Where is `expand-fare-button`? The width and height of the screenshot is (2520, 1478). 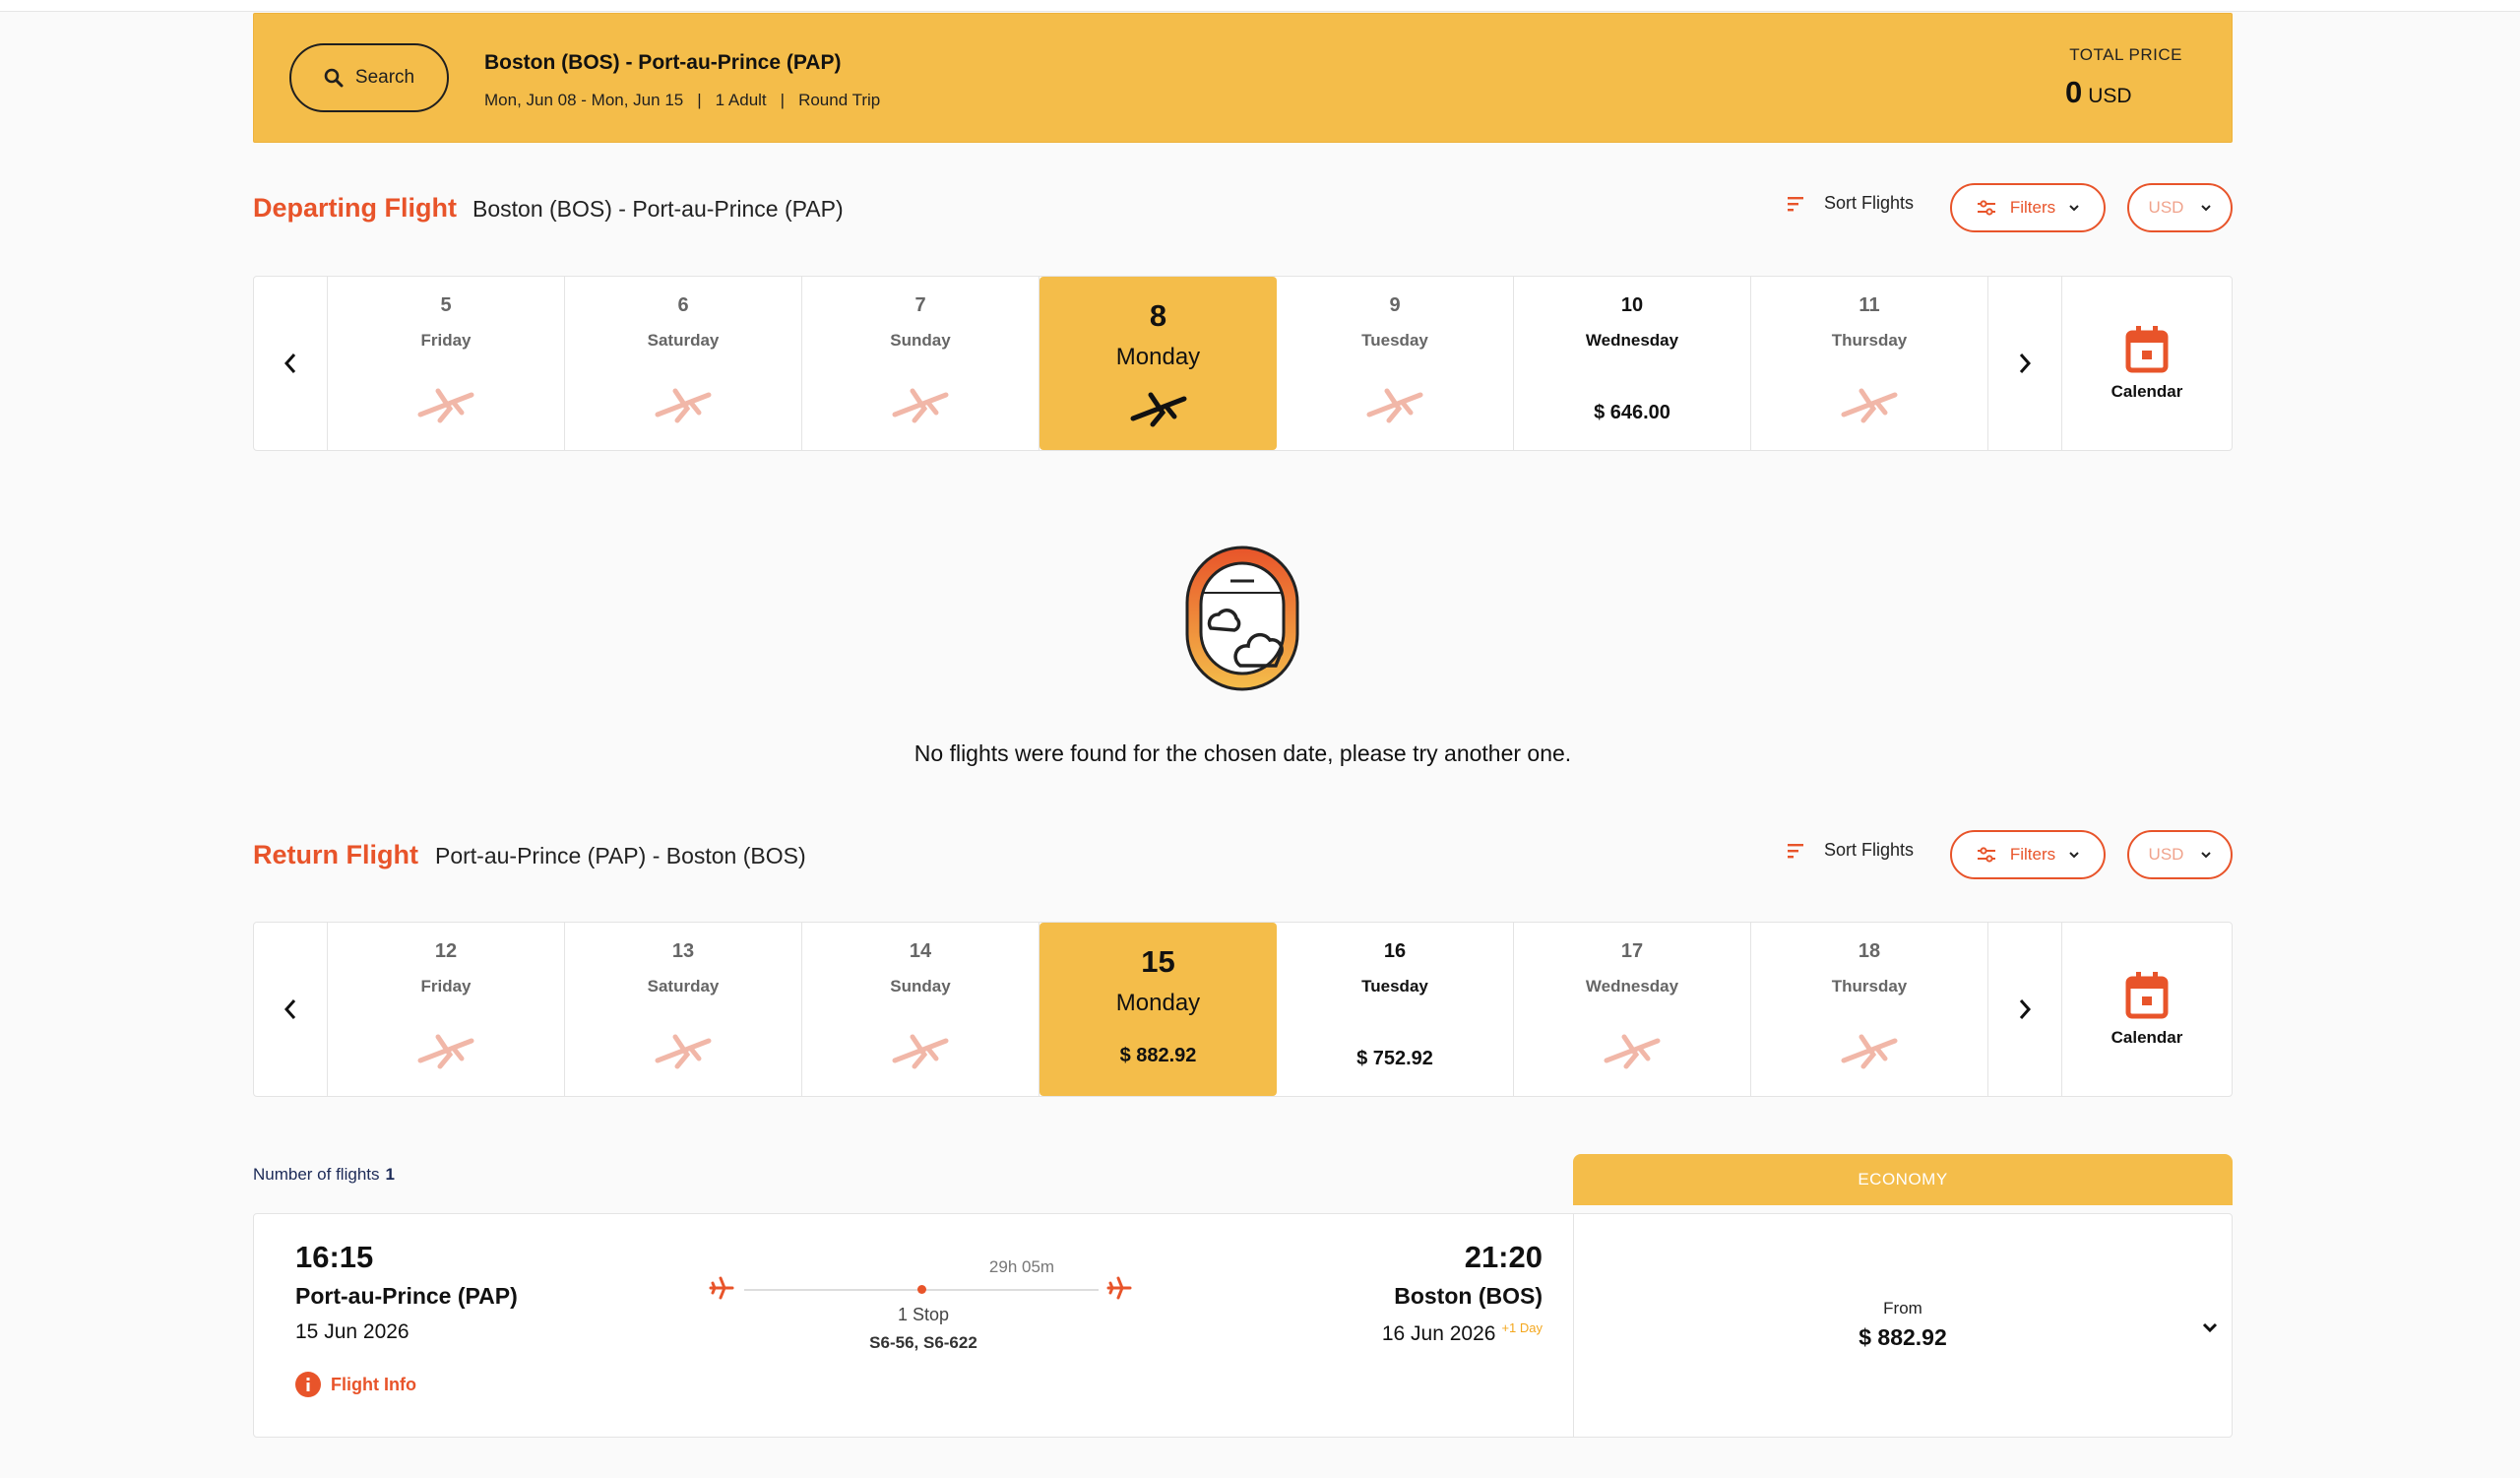
expand-fare-button is located at coordinates (2210, 1329).